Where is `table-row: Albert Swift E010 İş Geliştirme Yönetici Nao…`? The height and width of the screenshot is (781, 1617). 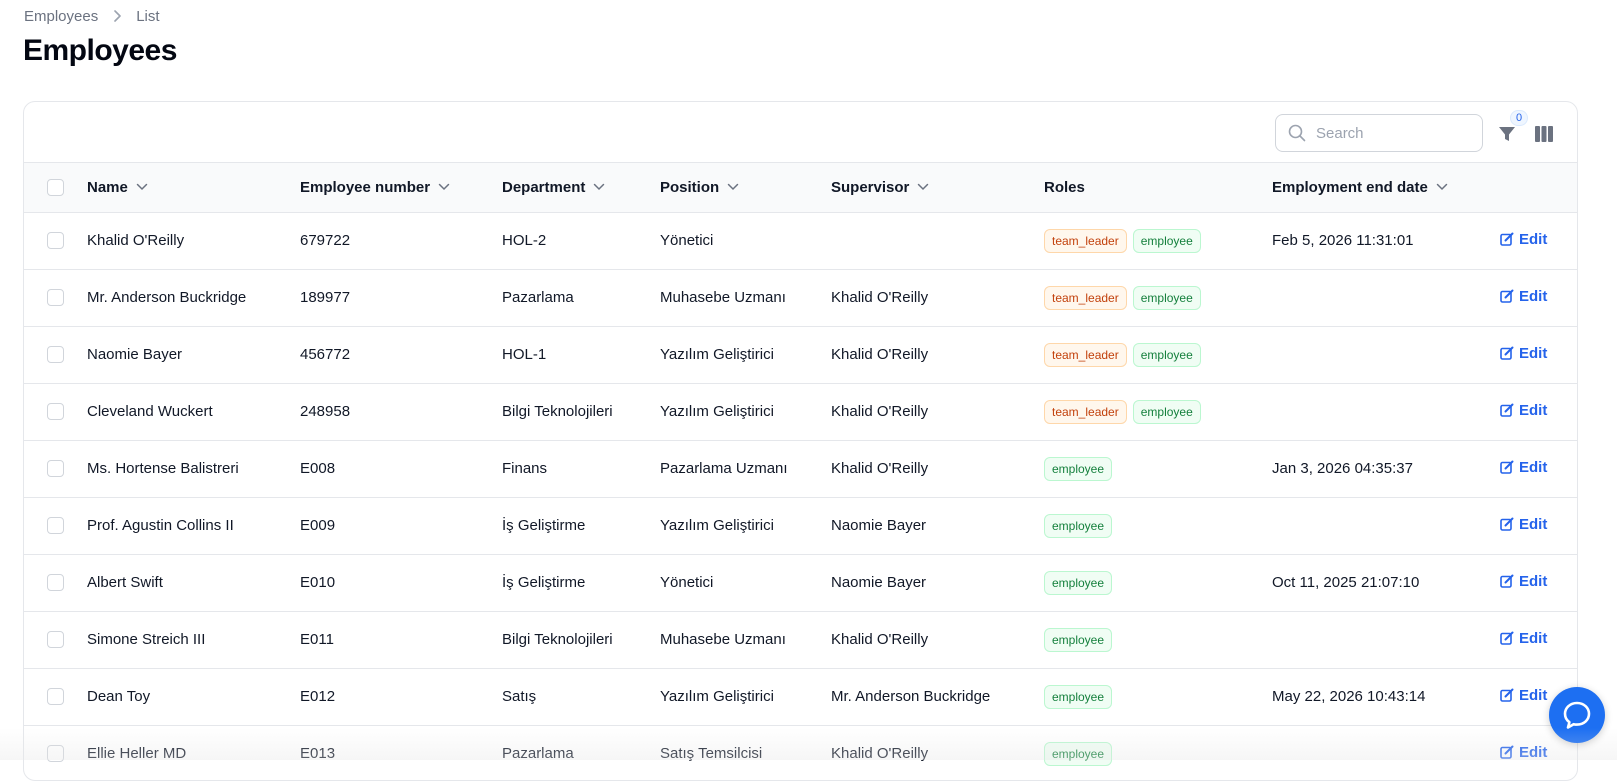
table-row: Albert Swift E010 İş Geliştirme Yönetici Nao… is located at coordinates (800, 582).